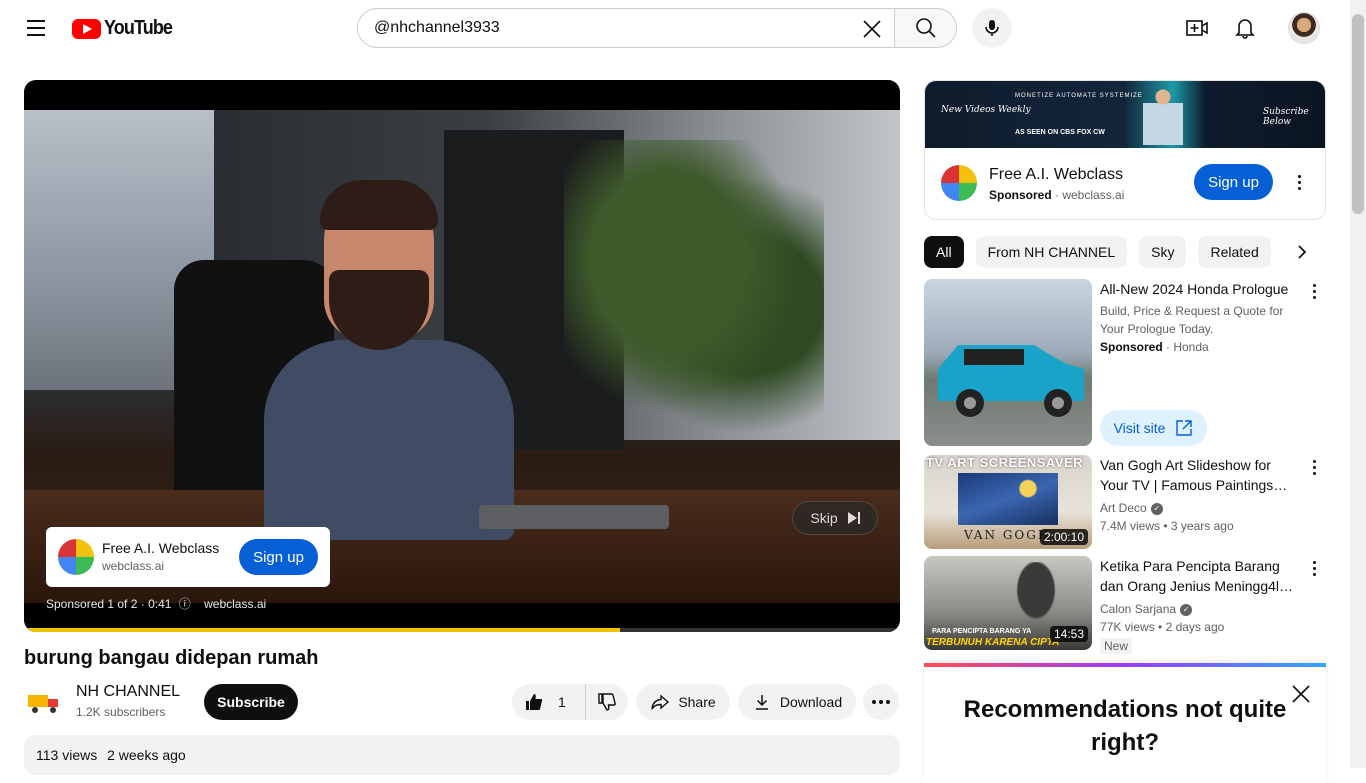  Describe the element at coordinates (1130, 526) in the screenshot. I see `view-count: 7.4M views` at that location.